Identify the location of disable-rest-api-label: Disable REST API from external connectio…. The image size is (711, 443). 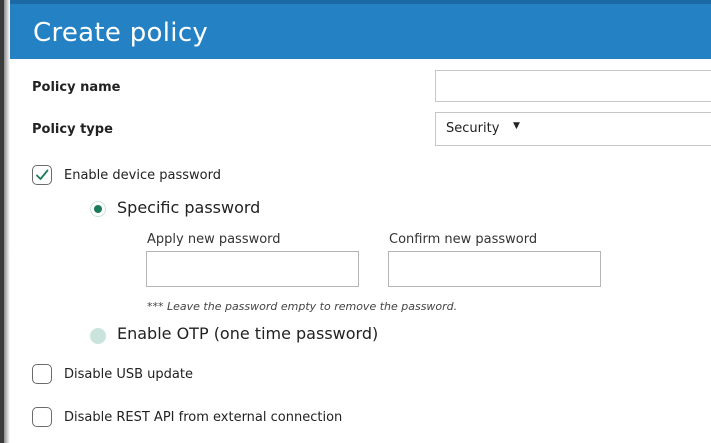
(203, 417).